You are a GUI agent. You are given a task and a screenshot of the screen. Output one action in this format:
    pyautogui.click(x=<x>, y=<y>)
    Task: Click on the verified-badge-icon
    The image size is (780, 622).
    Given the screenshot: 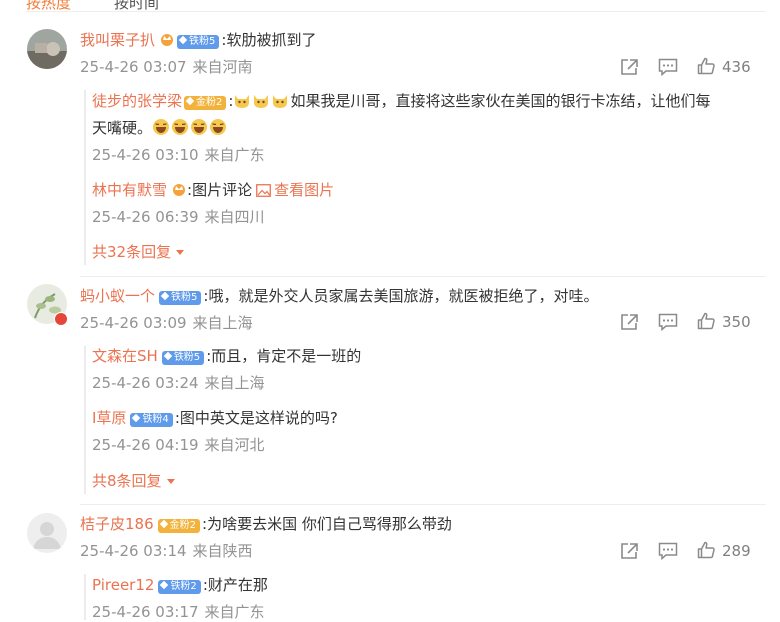 What is the action you would take?
    pyautogui.click(x=61, y=319)
    